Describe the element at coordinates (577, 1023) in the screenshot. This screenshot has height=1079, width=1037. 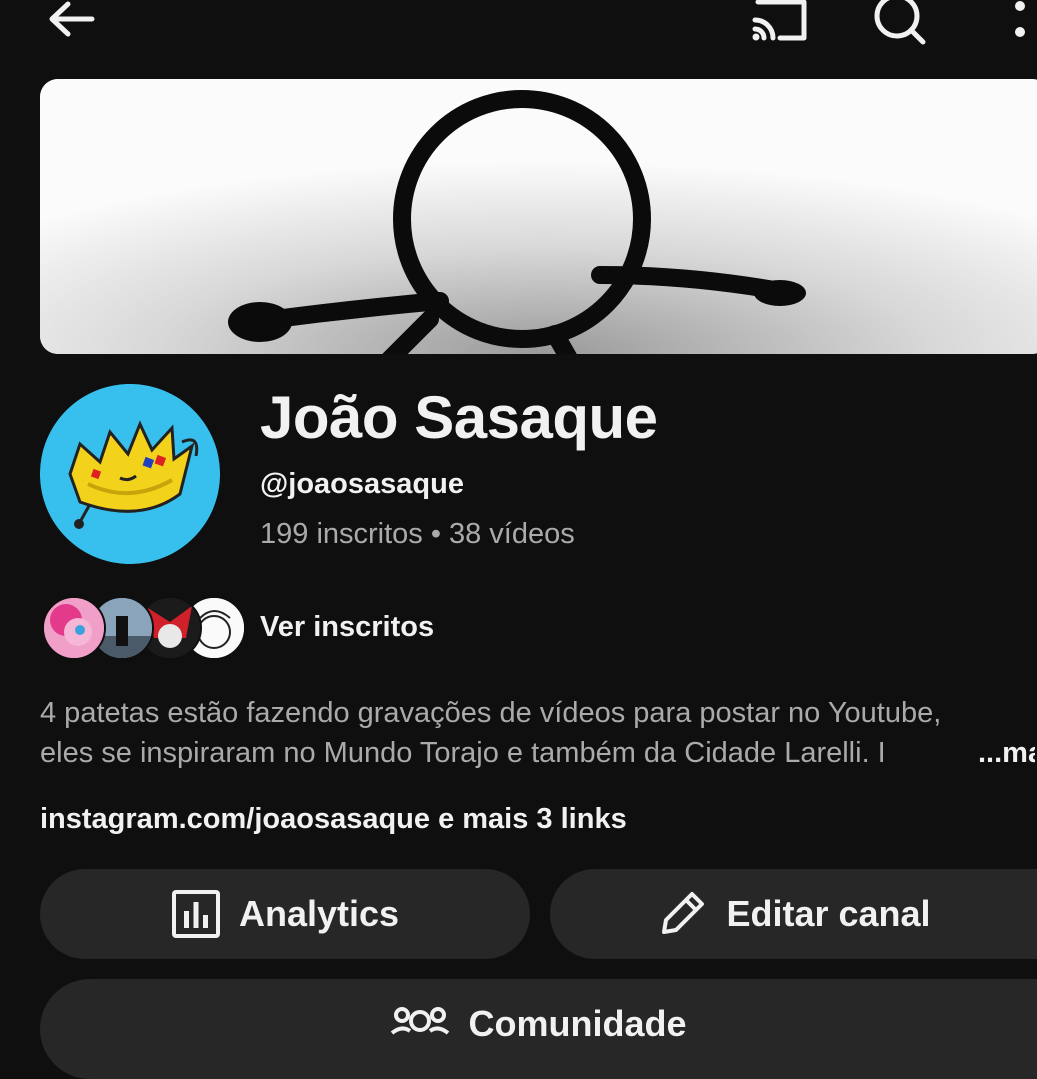
I see `community-label: Comunidade` at that location.